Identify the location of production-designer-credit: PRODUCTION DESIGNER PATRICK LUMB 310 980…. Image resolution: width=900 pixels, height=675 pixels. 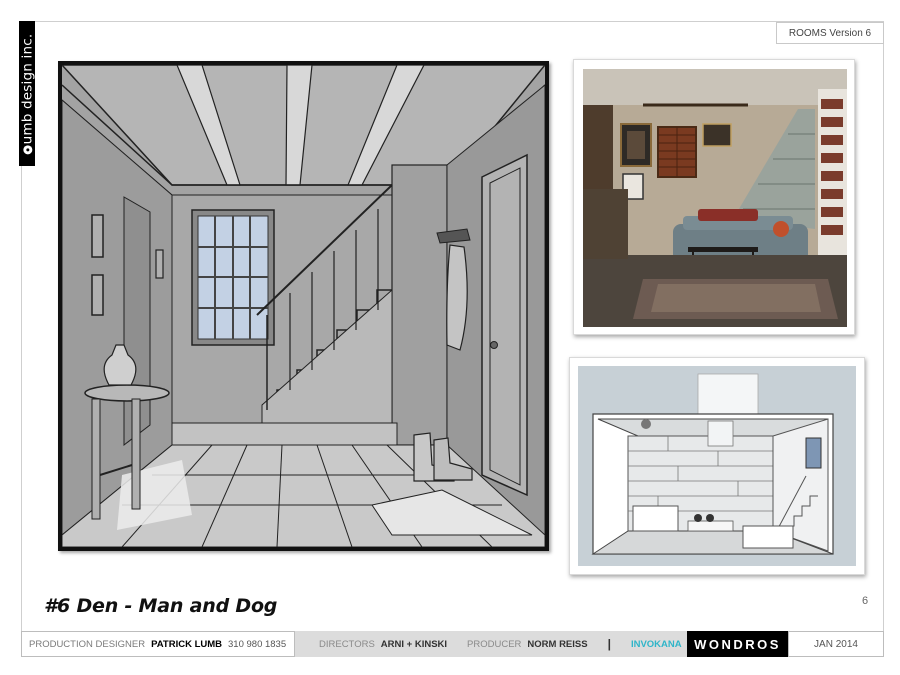
(158, 644).